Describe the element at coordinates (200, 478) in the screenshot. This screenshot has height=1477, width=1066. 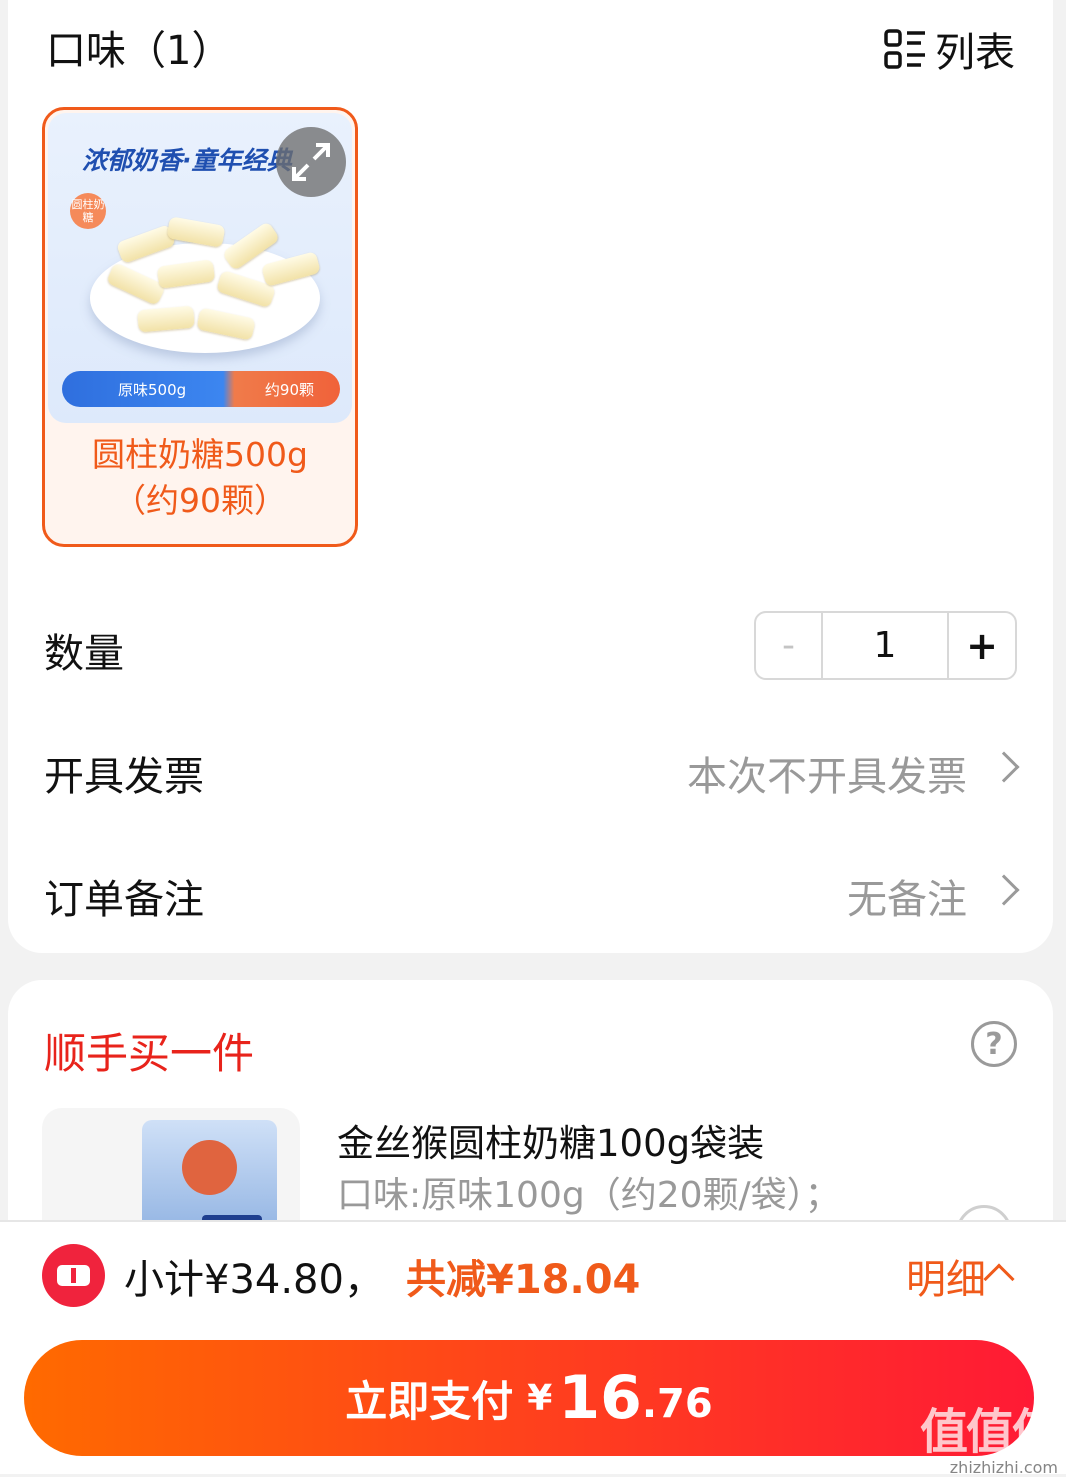
I see `sku-name: 圆柱奶糖500g （约90颗）` at that location.